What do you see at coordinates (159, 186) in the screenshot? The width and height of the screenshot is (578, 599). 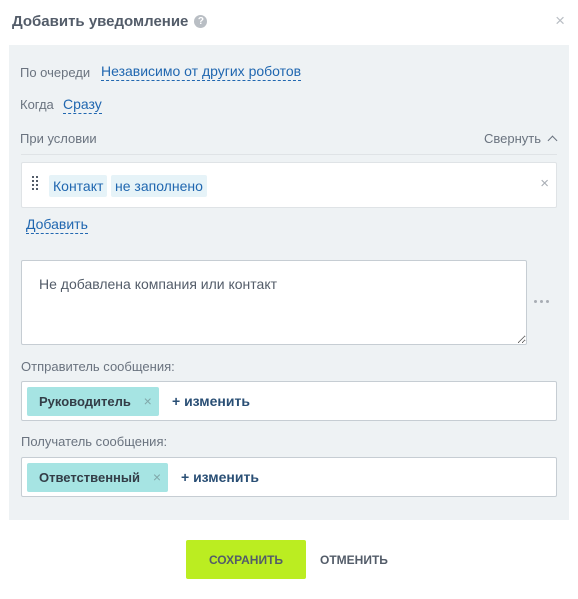 I see `condition-operator-tag: не заполнено` at bounding box center [159, 186].